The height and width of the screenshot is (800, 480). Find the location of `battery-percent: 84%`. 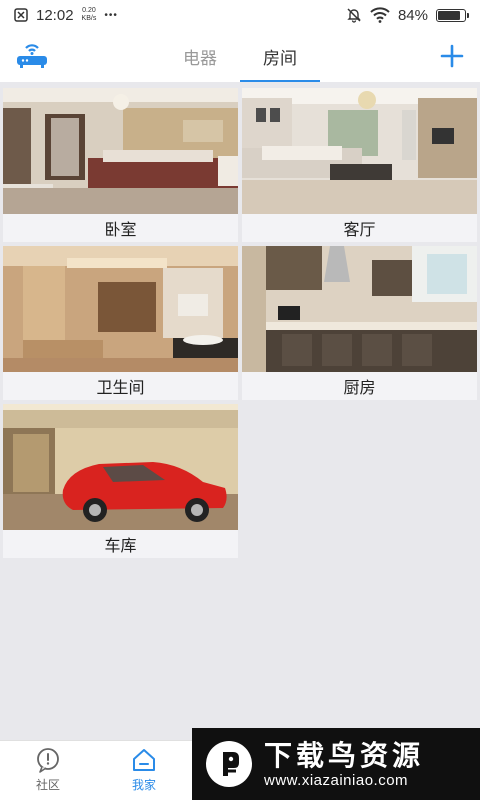

battery-percent: 84% is located at coordinates (412, 15).